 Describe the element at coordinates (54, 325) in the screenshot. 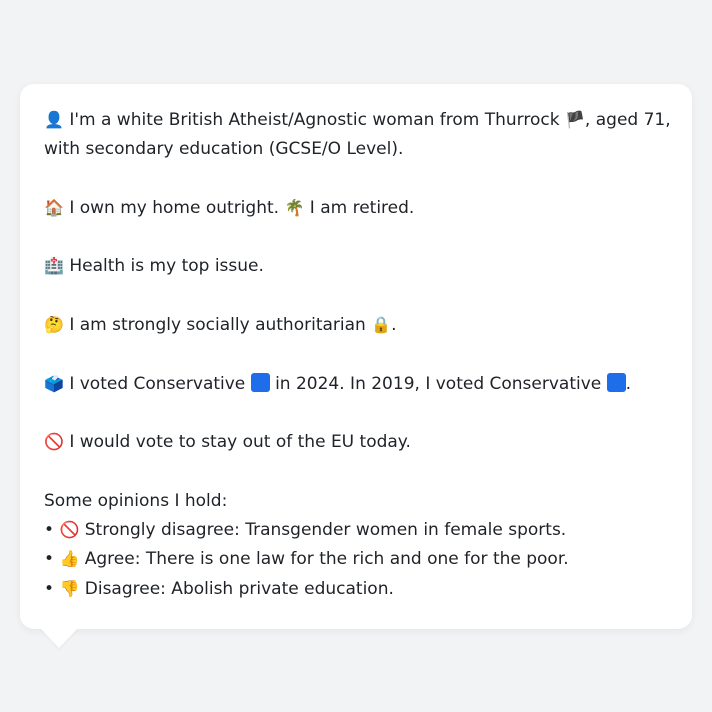

I see `thinking-face-icon: 🤔` at that location.